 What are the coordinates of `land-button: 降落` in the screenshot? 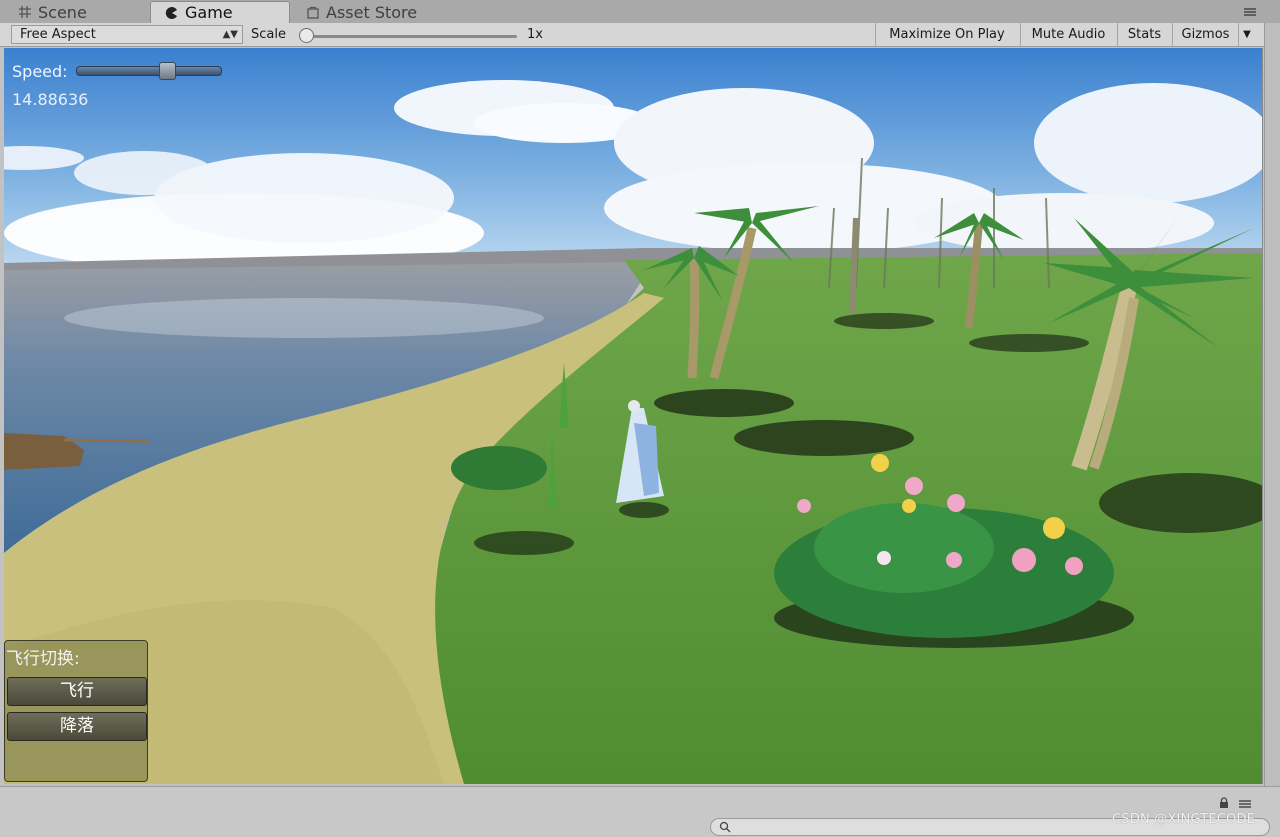 It's located at (77, 726).